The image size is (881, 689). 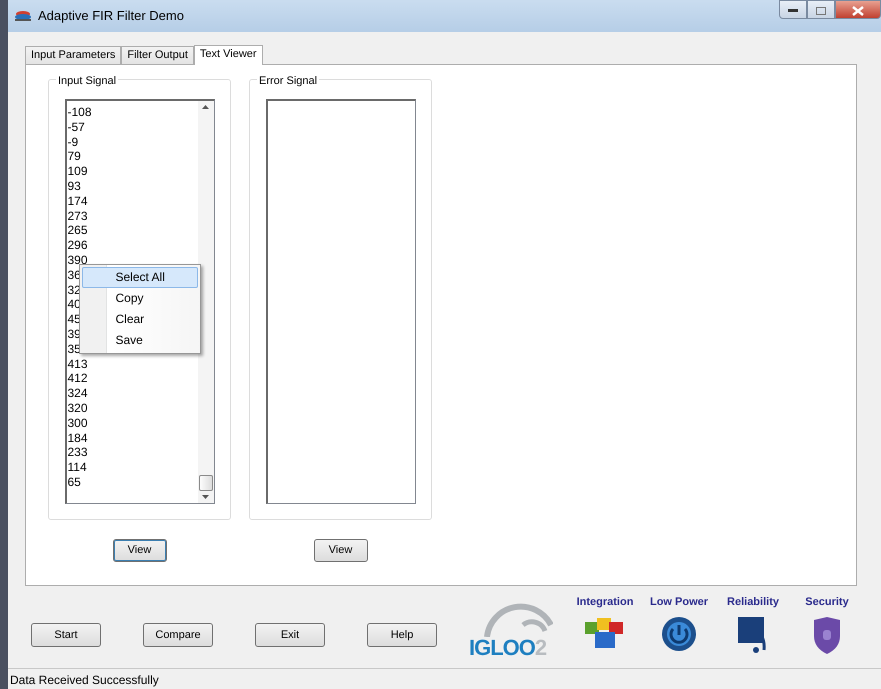 I want to click on group-title: Input Signal, so click(x=87, y=81).